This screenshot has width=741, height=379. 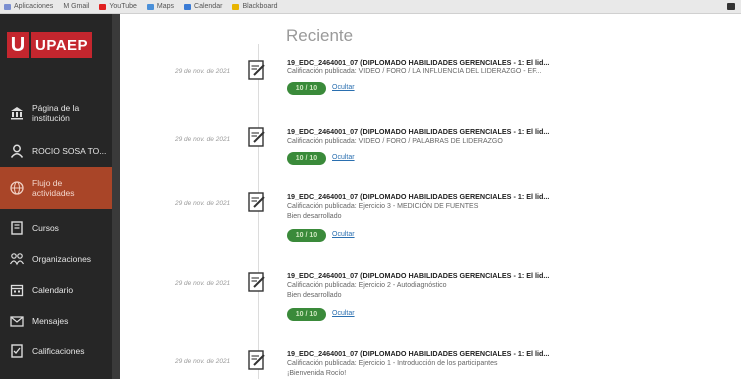 I want to click on folder-icon, so click(x=236, y=6).